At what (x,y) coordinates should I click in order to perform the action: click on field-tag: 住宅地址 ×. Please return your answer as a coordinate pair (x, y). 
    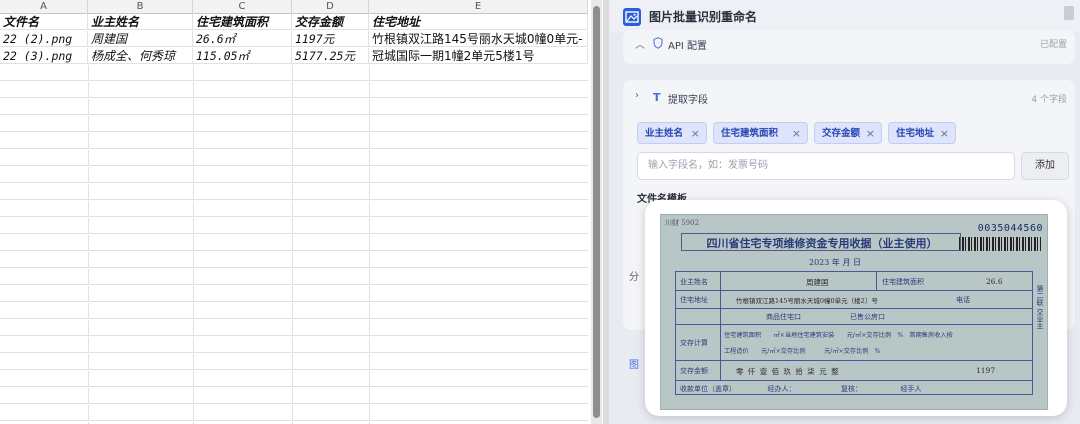
    Looking at the image, I should click on (922, 133).